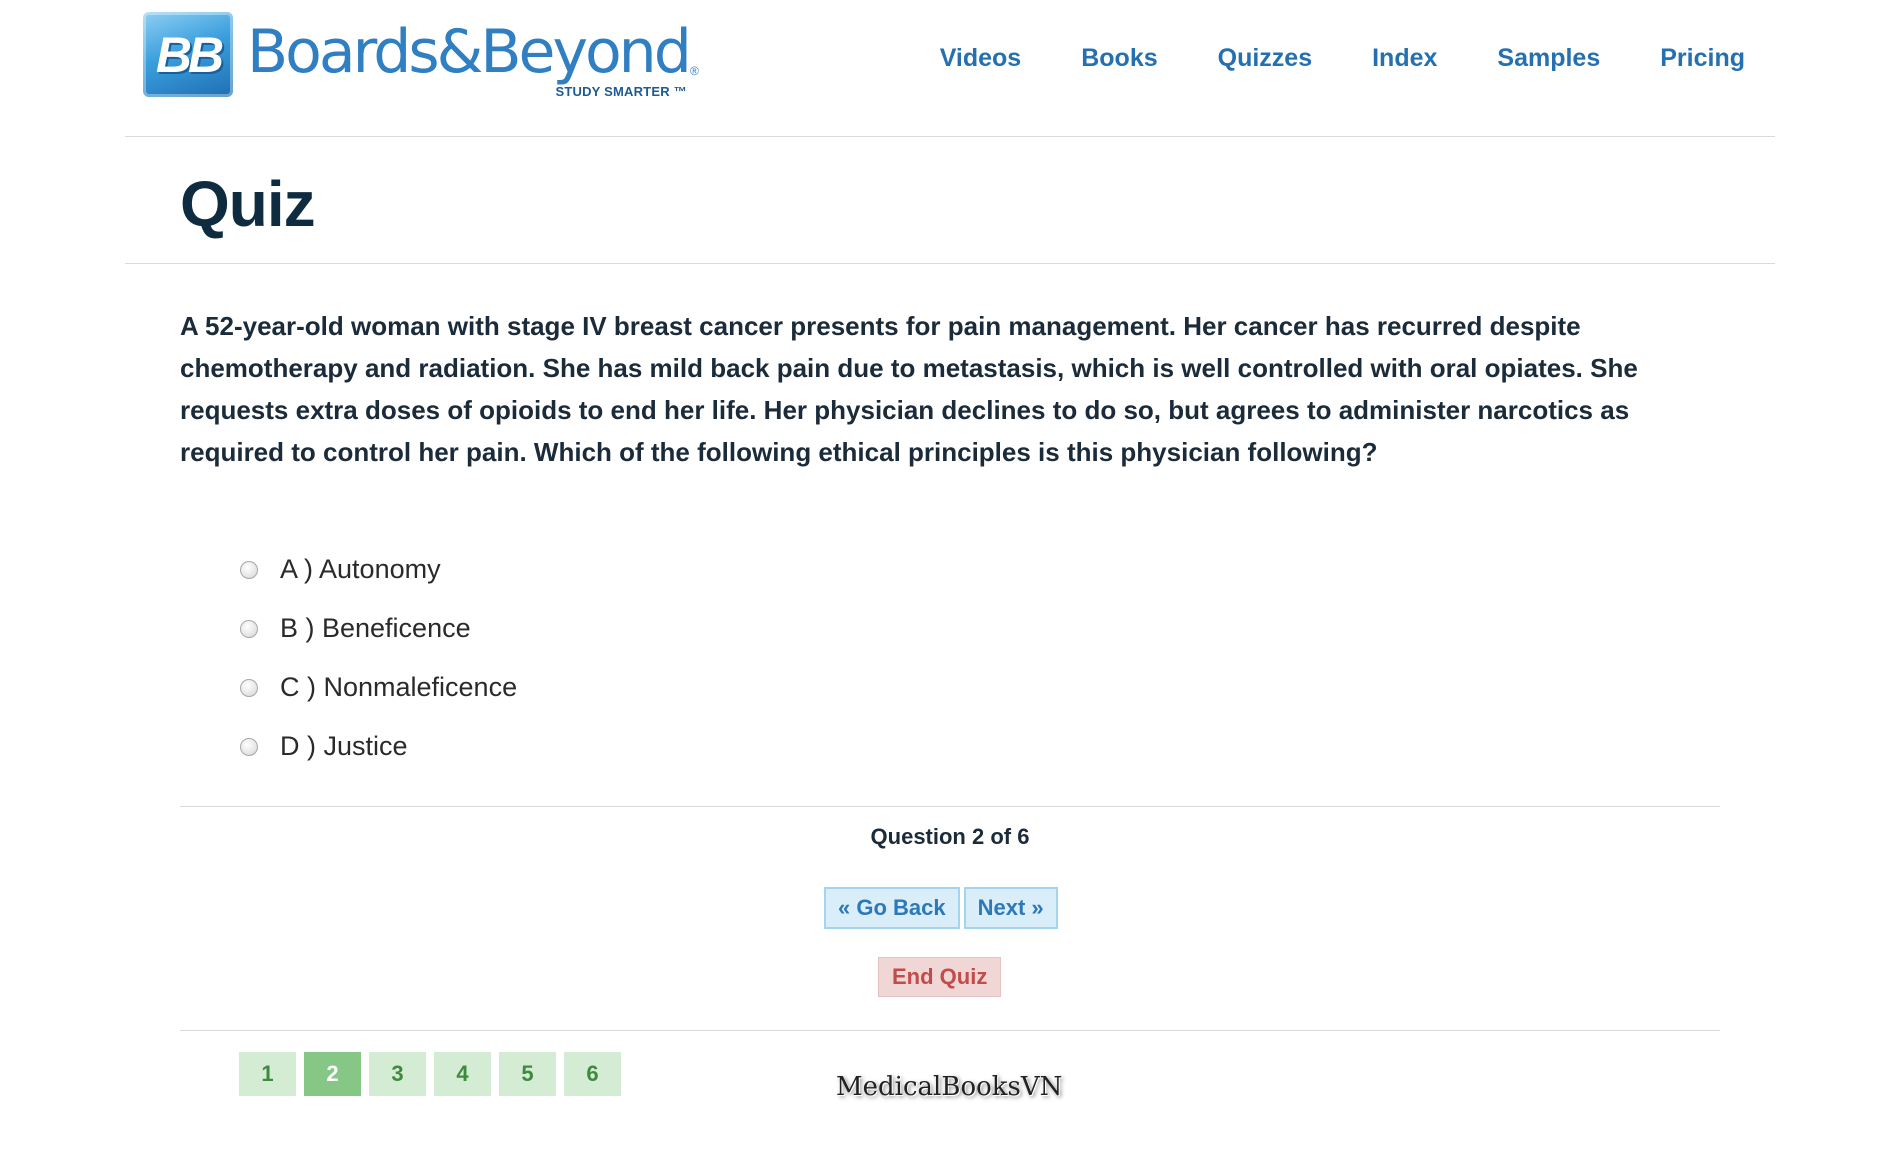 The image size is (1899, 1159). I want to click on brand-wordmark: Boards&Beyond ® STUDY SMARTER ™, so click(473, 55).